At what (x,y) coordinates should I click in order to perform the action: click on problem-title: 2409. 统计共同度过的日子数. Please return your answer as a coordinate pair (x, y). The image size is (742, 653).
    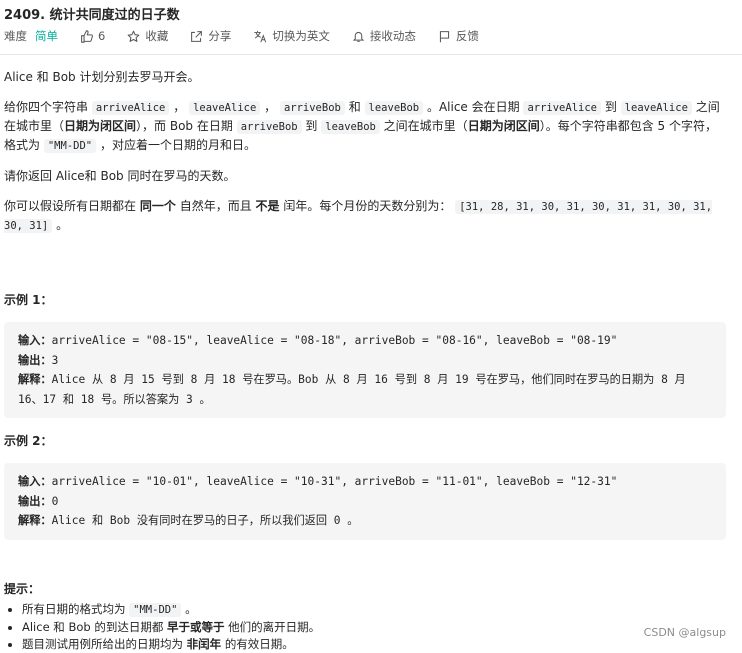
    Looking at the image, I should click on (92, 15).